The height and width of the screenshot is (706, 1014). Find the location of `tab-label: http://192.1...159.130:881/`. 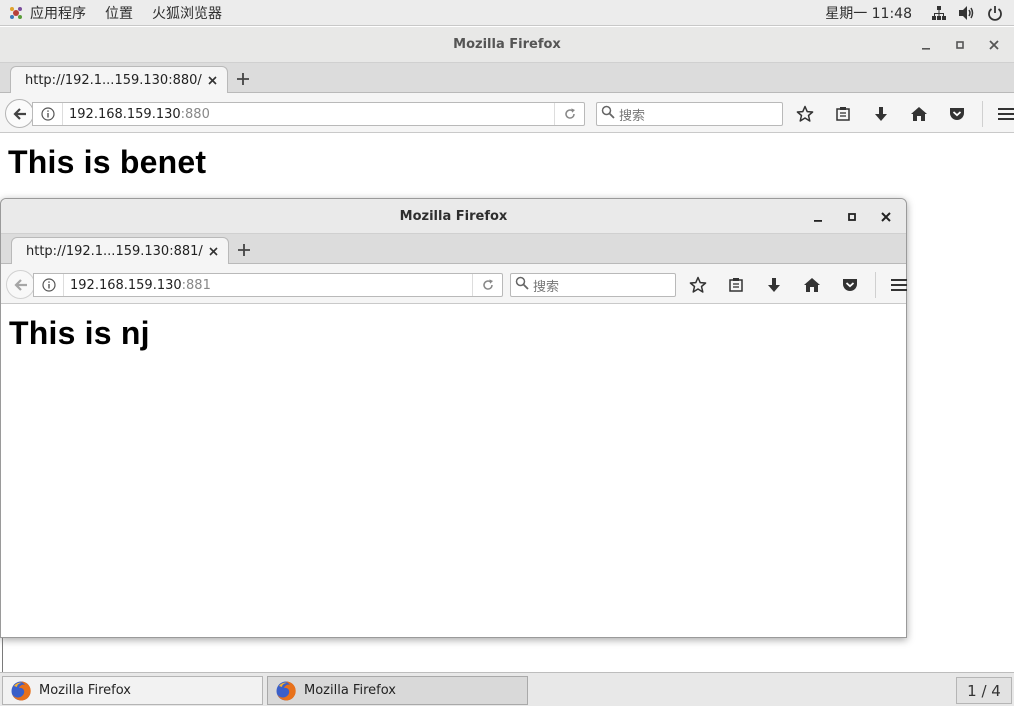

tab-label: http://192.1...159.130:881/ is located at coordinates (114, 251).